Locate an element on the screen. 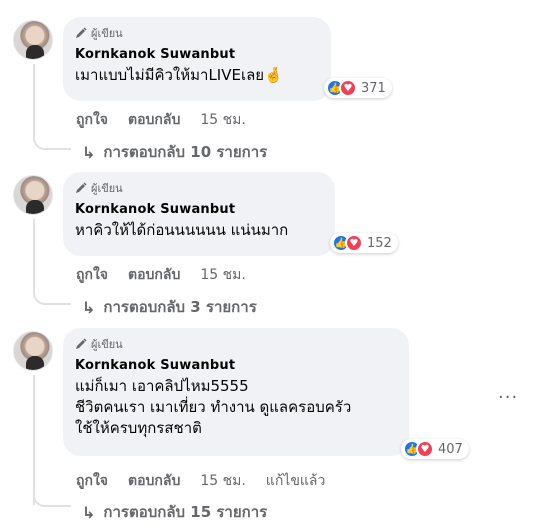  view-replies-link: ↳ การตอบกลับ 15 รายการ is located at coordinates (174, 512).